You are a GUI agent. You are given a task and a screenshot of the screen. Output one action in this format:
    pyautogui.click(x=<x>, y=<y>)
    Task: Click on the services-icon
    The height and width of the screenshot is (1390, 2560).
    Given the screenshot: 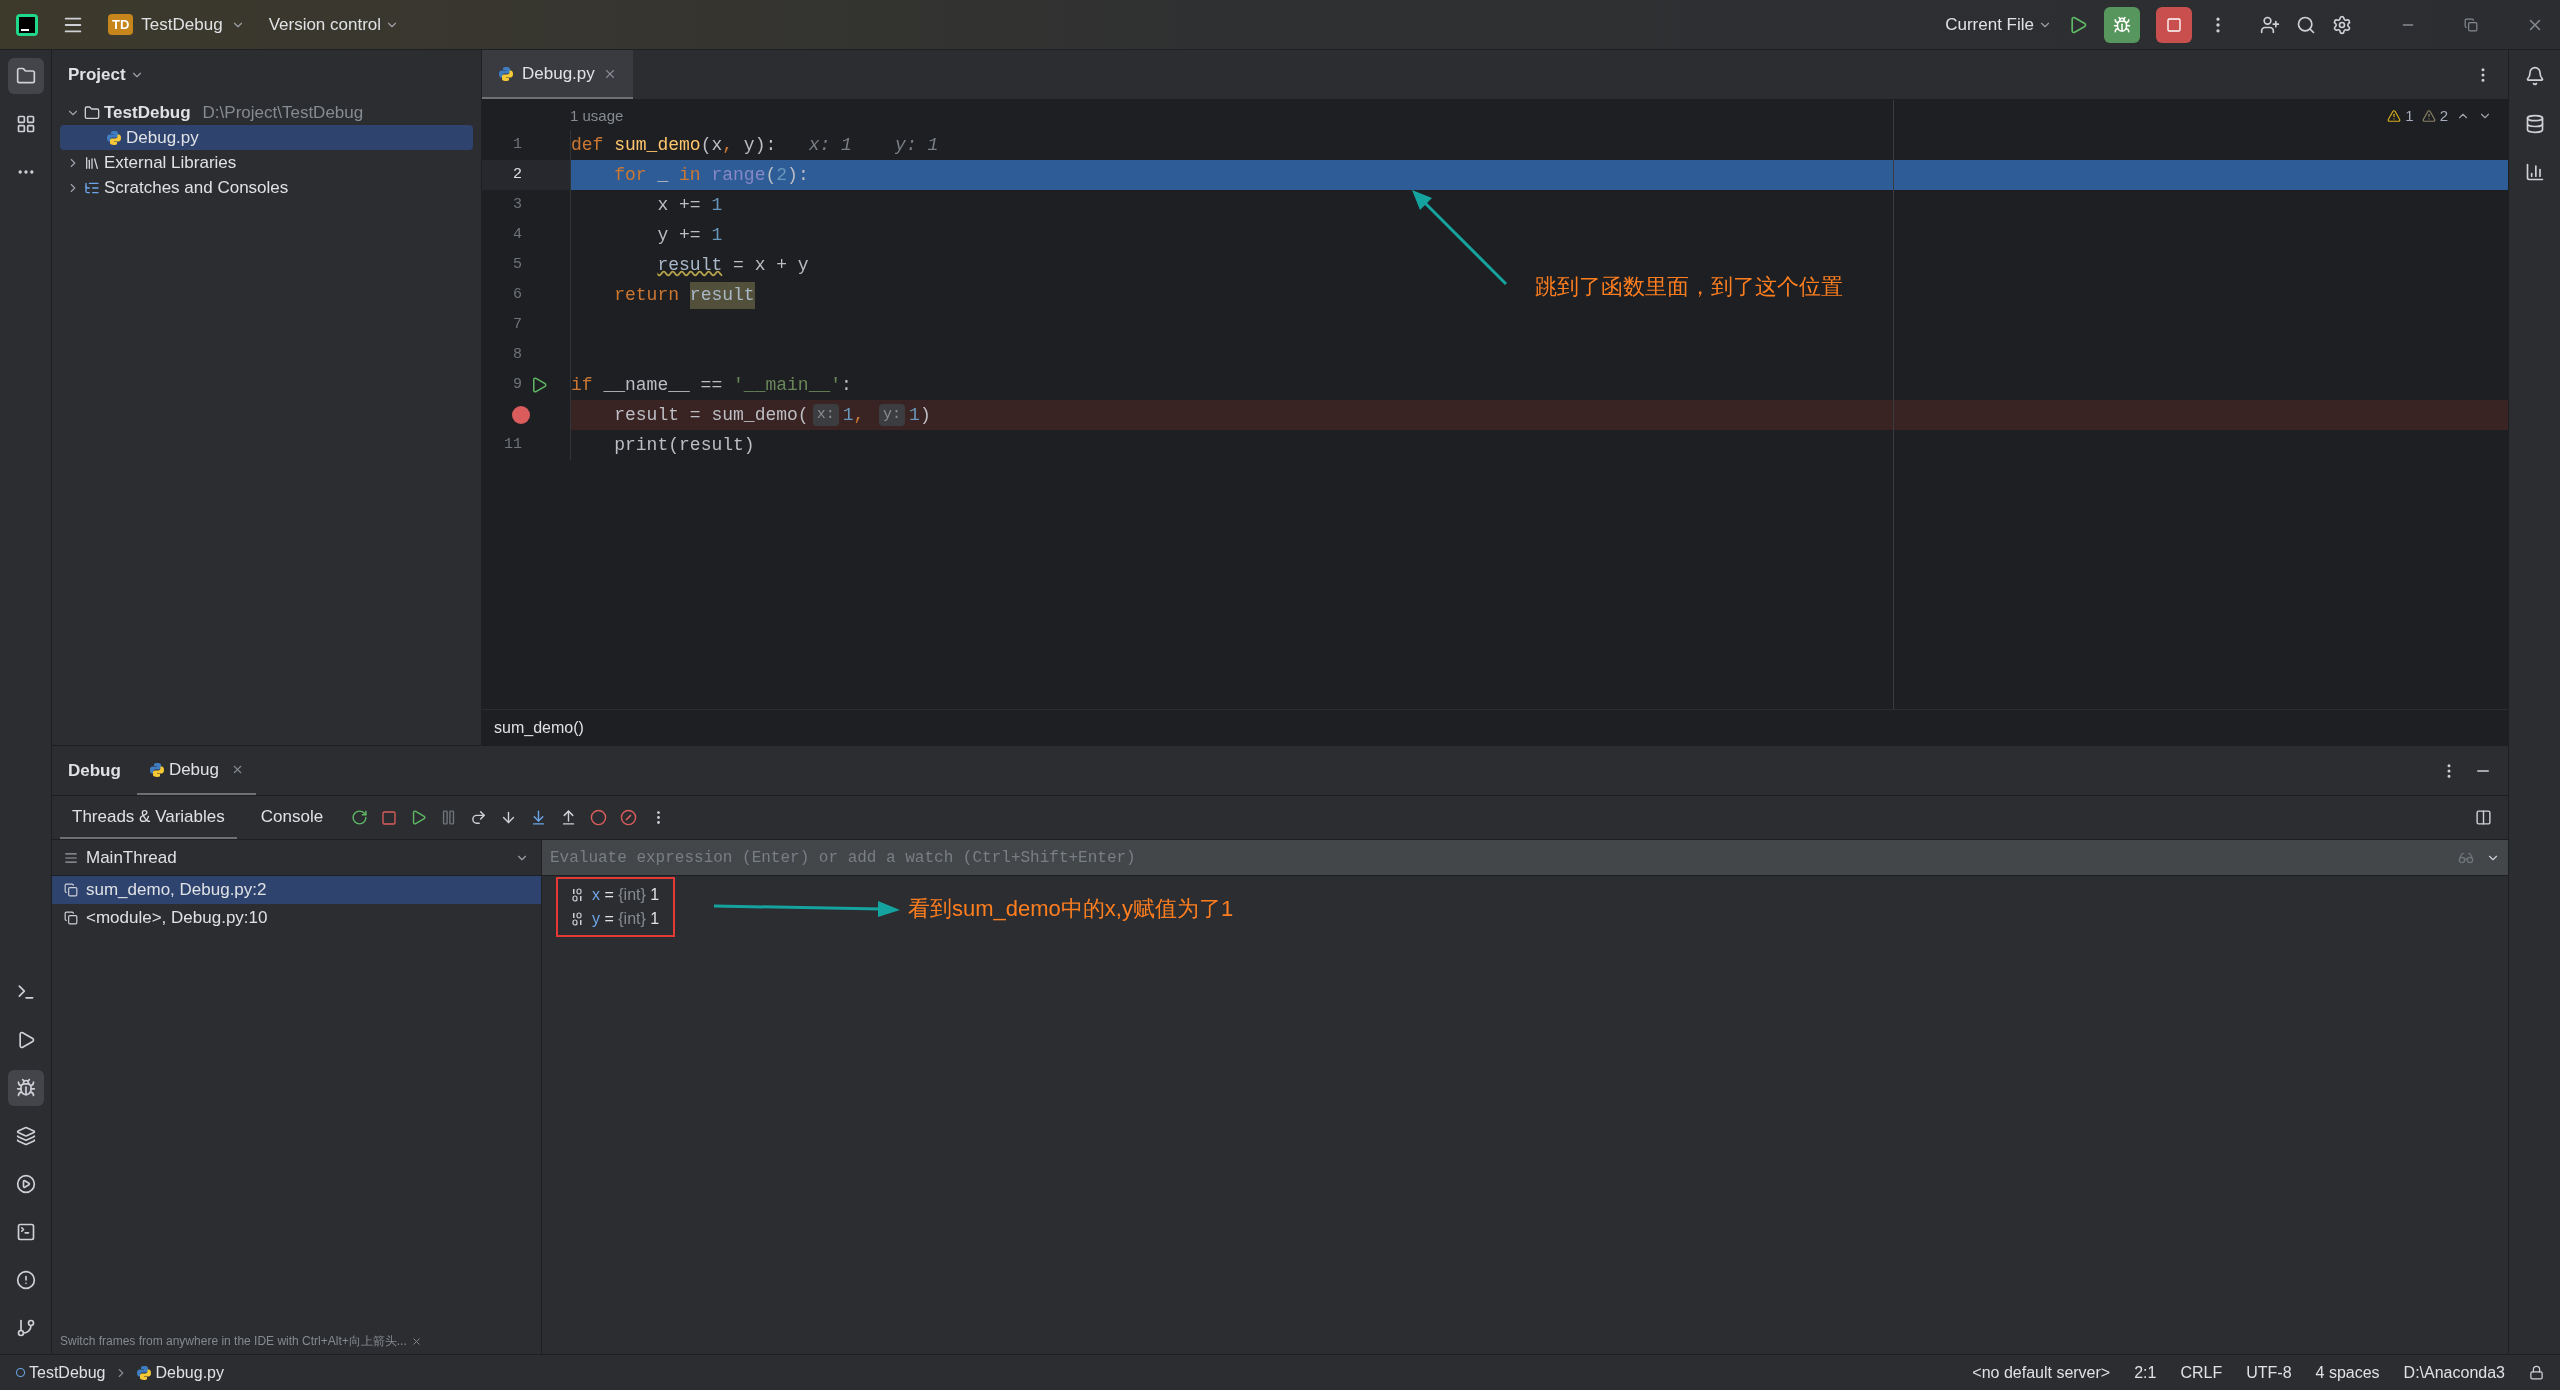 What is the action you would take?
    pyautogui.click(x=25, y=1184)
    